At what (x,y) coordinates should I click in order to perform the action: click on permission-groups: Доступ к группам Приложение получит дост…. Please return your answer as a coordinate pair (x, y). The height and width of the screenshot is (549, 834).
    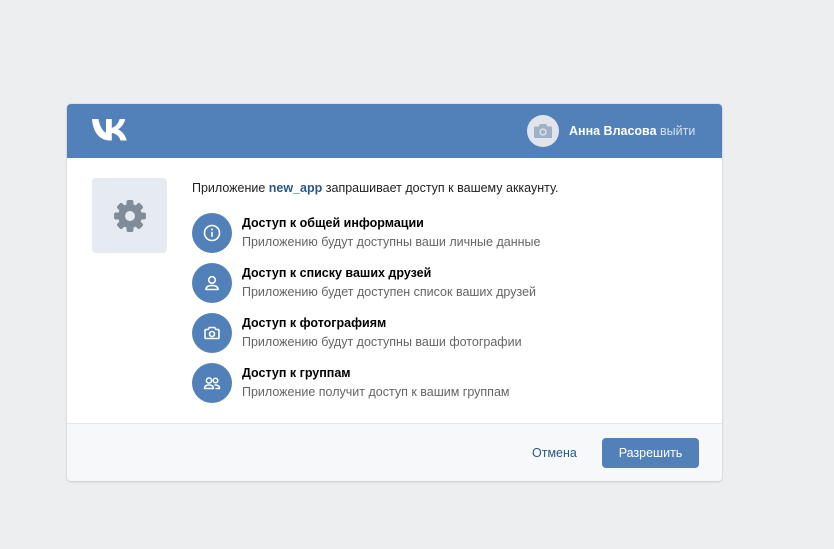
    Looking at the image, I should click on (432, 383).